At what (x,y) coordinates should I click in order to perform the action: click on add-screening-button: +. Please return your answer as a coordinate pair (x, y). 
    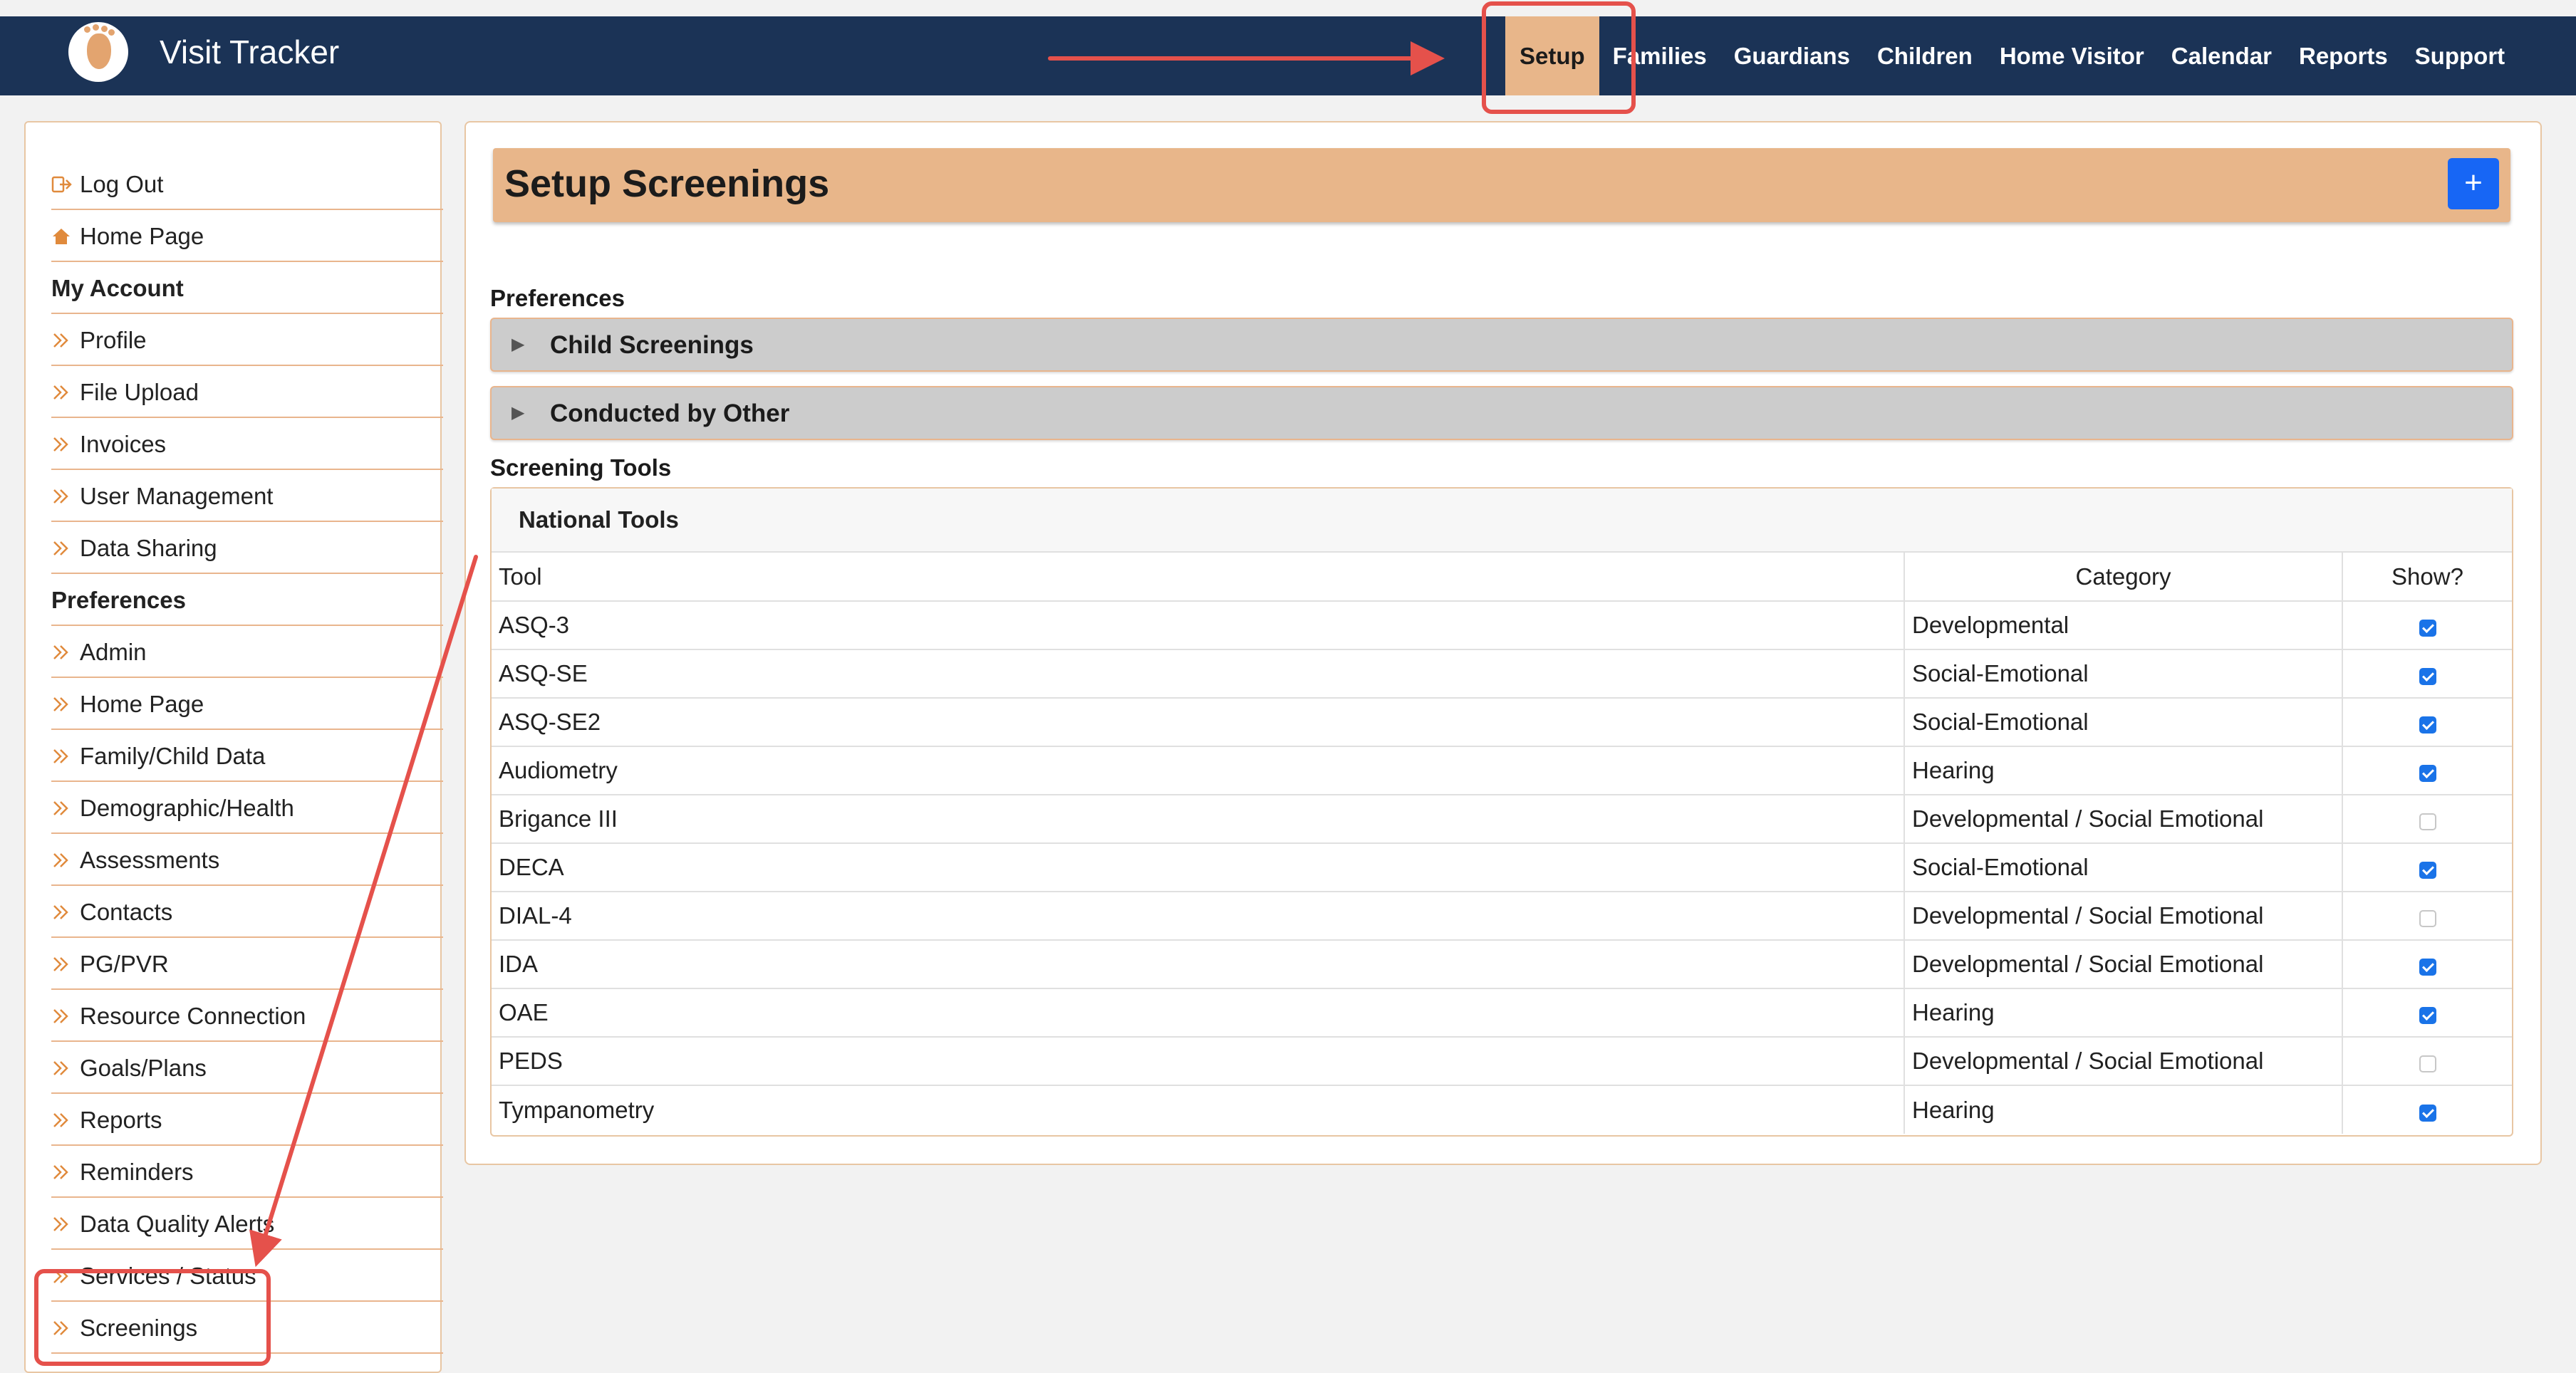
    Looking at the image, I should click on (2473, 183).